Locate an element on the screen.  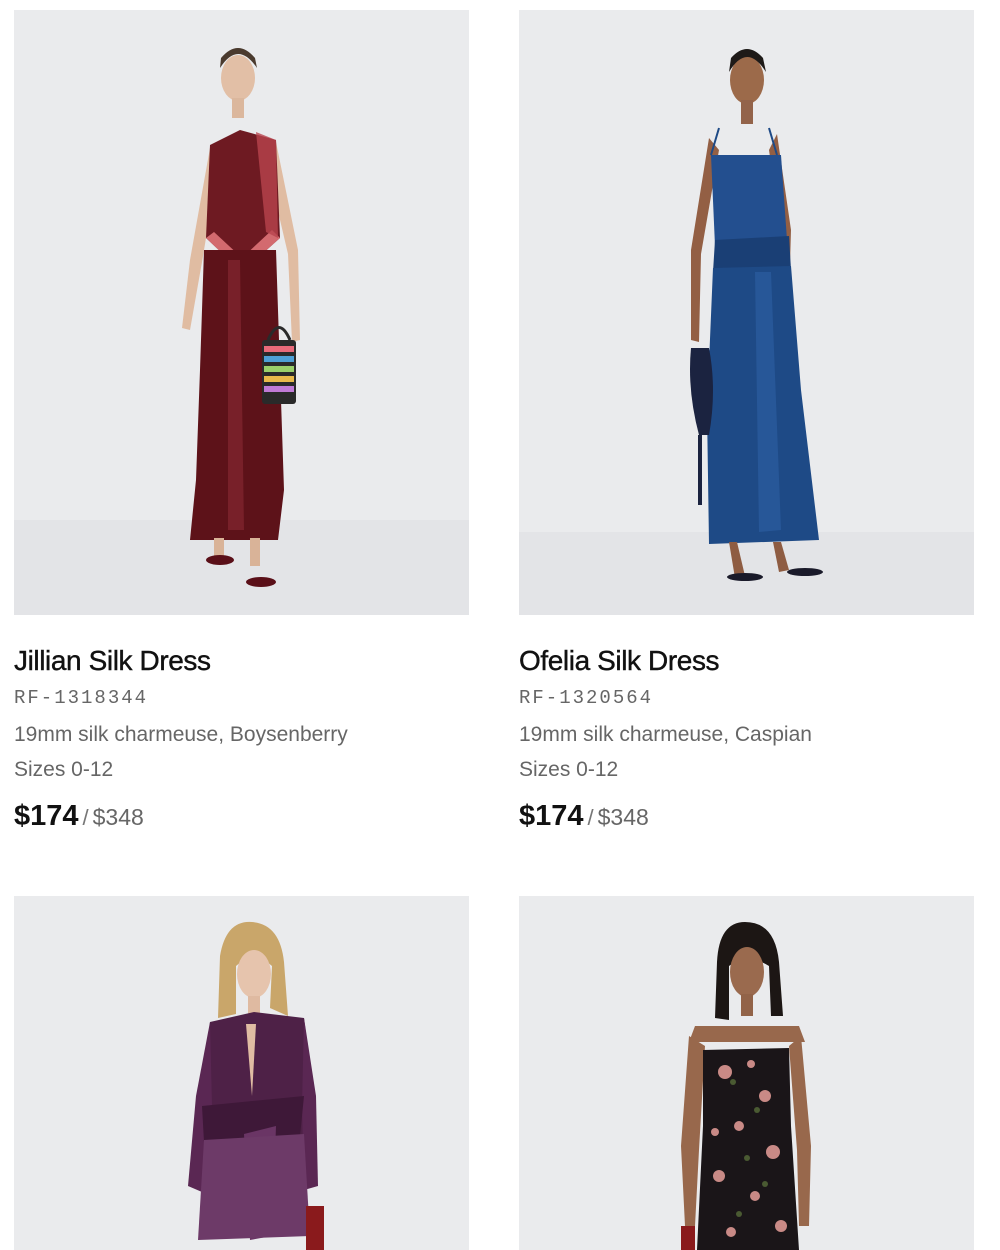
product-name: Jillian Silk Dress is located at coordinates (241, 661).